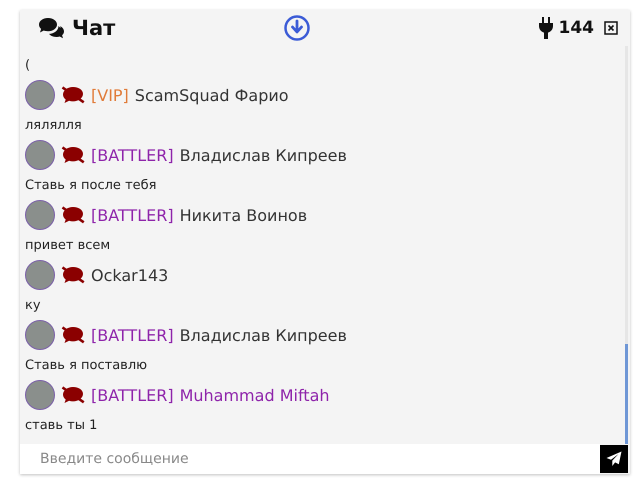 This screenshot has height=489, width=644. I want to click on chat-title: Чат, so click(94, 28).